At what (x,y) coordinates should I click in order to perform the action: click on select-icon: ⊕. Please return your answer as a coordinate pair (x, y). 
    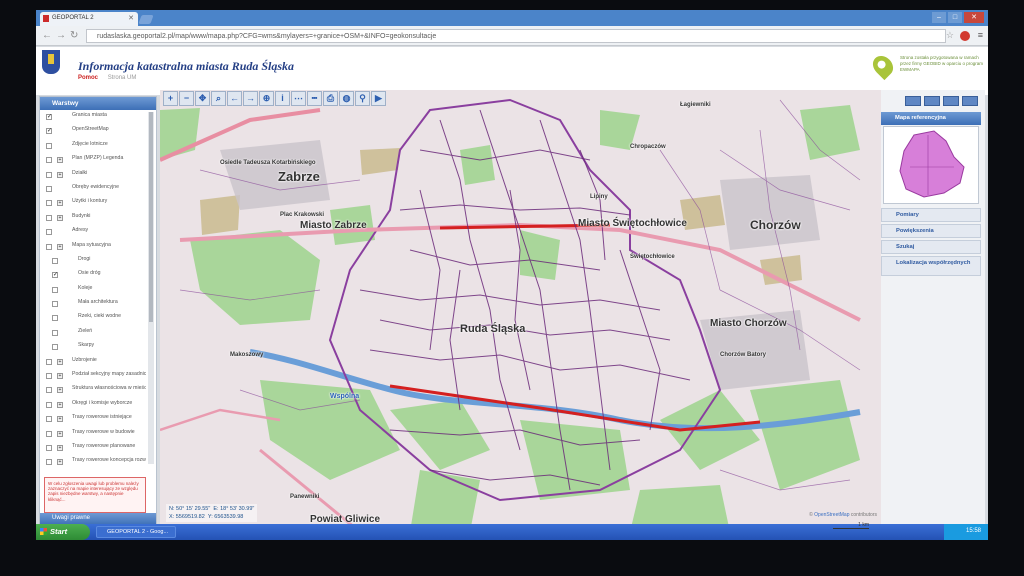
    Looking at the image, I should click on (266, 98).